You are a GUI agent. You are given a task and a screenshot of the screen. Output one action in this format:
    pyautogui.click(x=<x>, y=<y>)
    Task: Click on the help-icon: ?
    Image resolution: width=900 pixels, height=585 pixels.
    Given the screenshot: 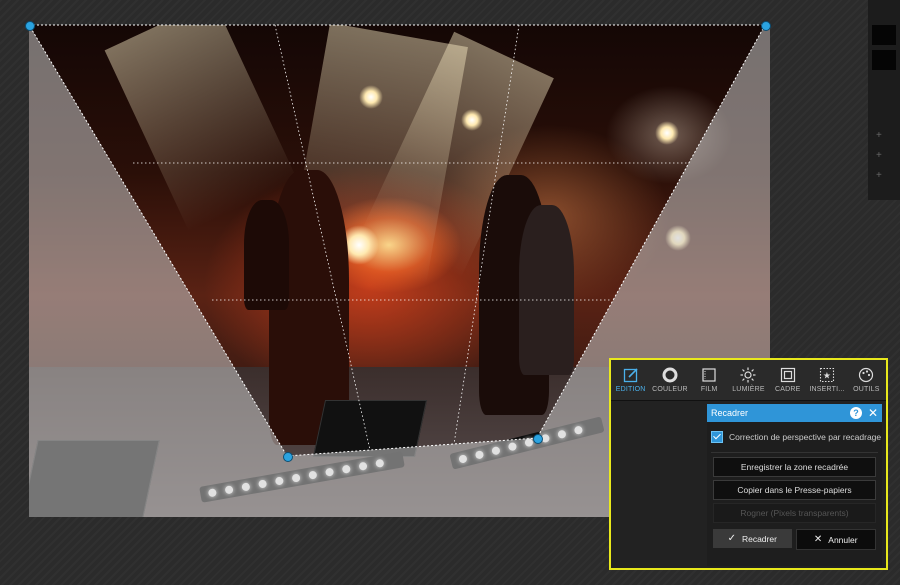 What is the action you would take?
    pyautogui.click(x=855, y=413)
    